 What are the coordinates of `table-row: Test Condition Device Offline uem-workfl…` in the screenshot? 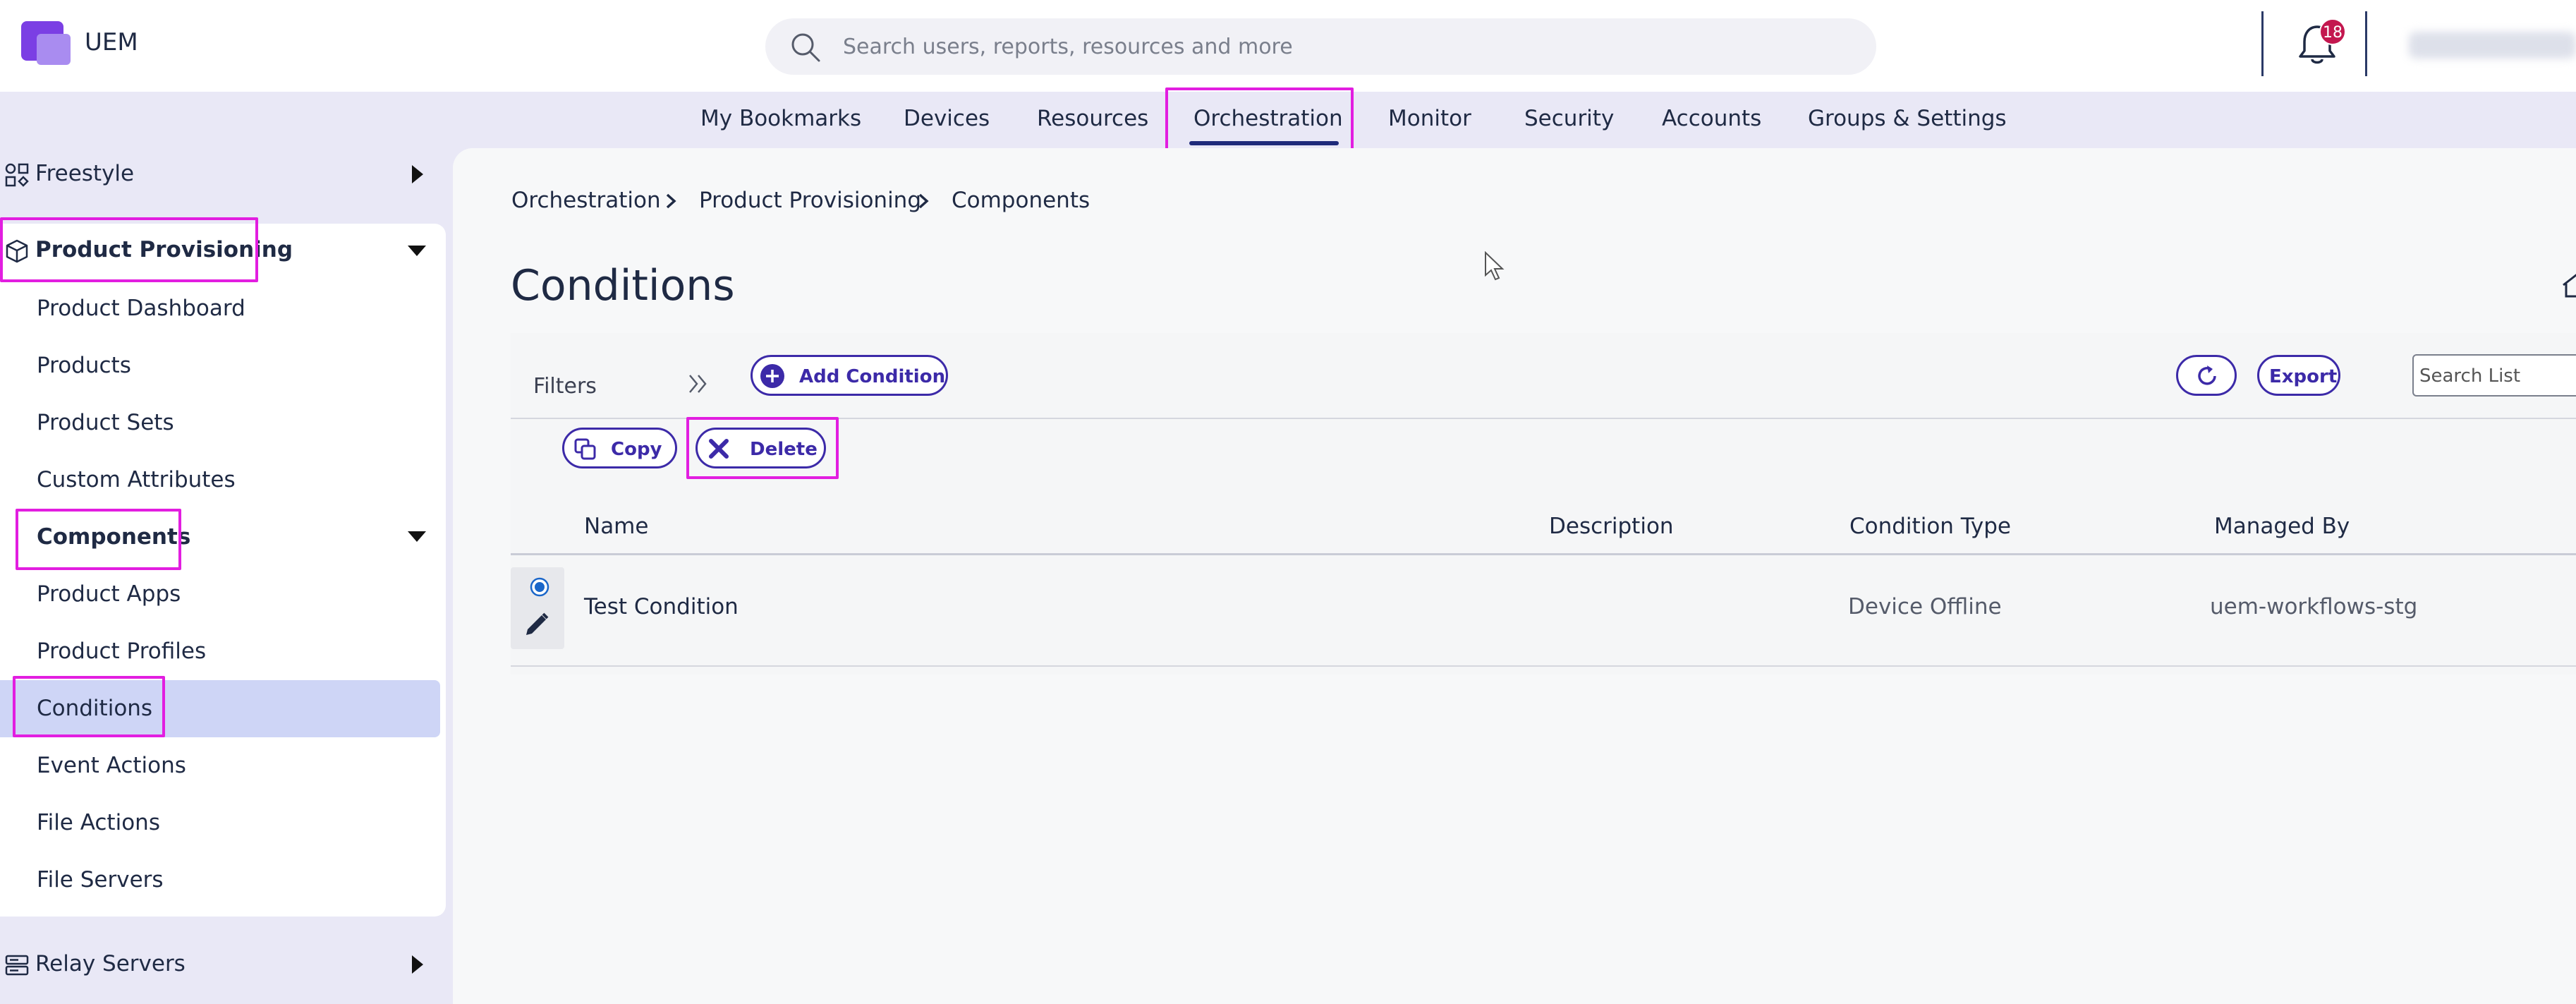 It's located at (1543, 611).